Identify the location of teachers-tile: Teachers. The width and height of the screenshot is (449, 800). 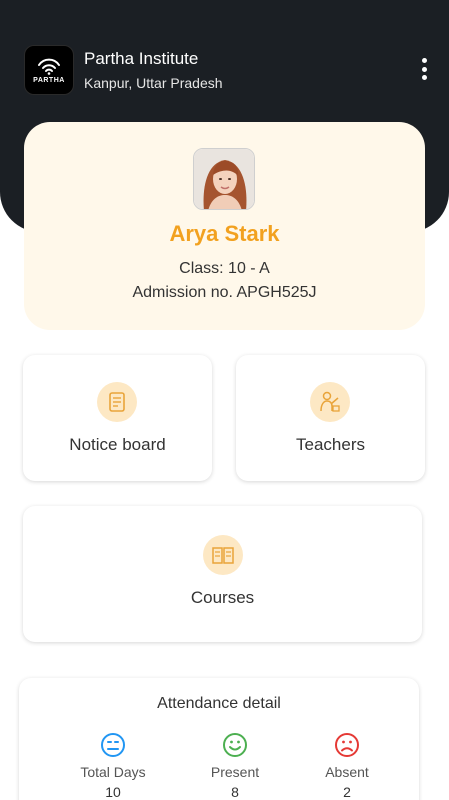
(330, 418).